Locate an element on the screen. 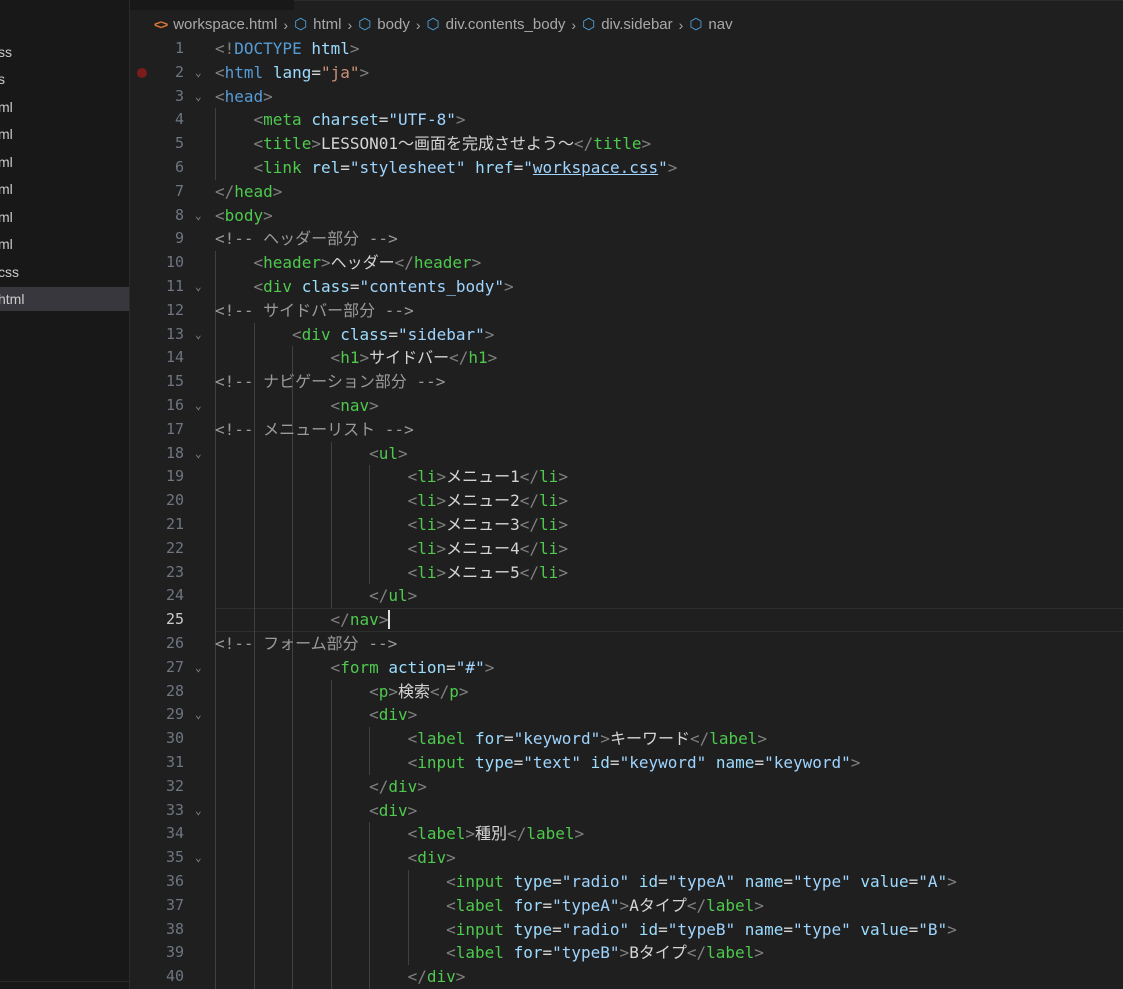  code-line: 21 <li>メニュー3</li> is located at coordinates (626, 525).